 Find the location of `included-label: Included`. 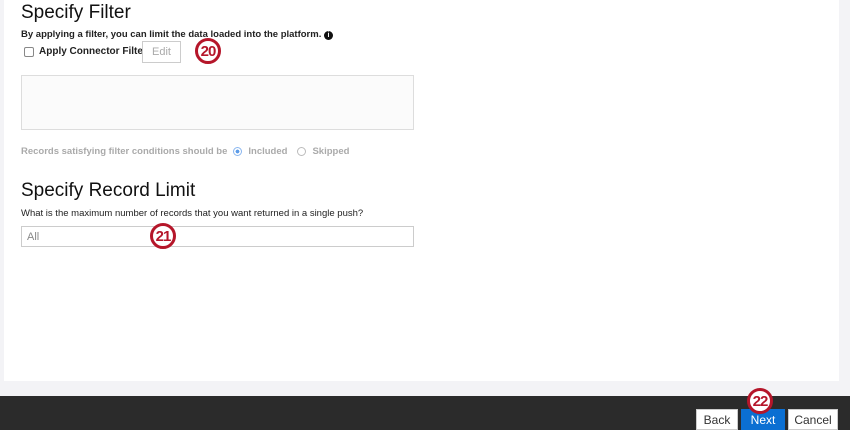

included-label: Included is located at coordinates (267, 151).